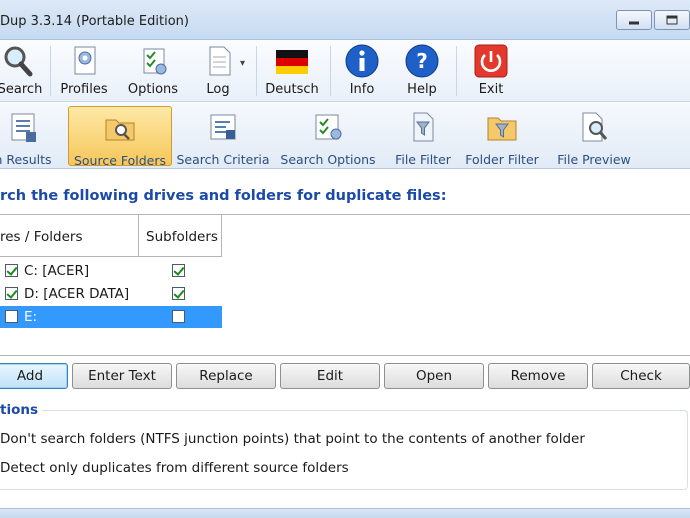 Image resolution: width=690 pixels, height=518 pixels. I want to click on file-preview-icon, so click(594, 127).